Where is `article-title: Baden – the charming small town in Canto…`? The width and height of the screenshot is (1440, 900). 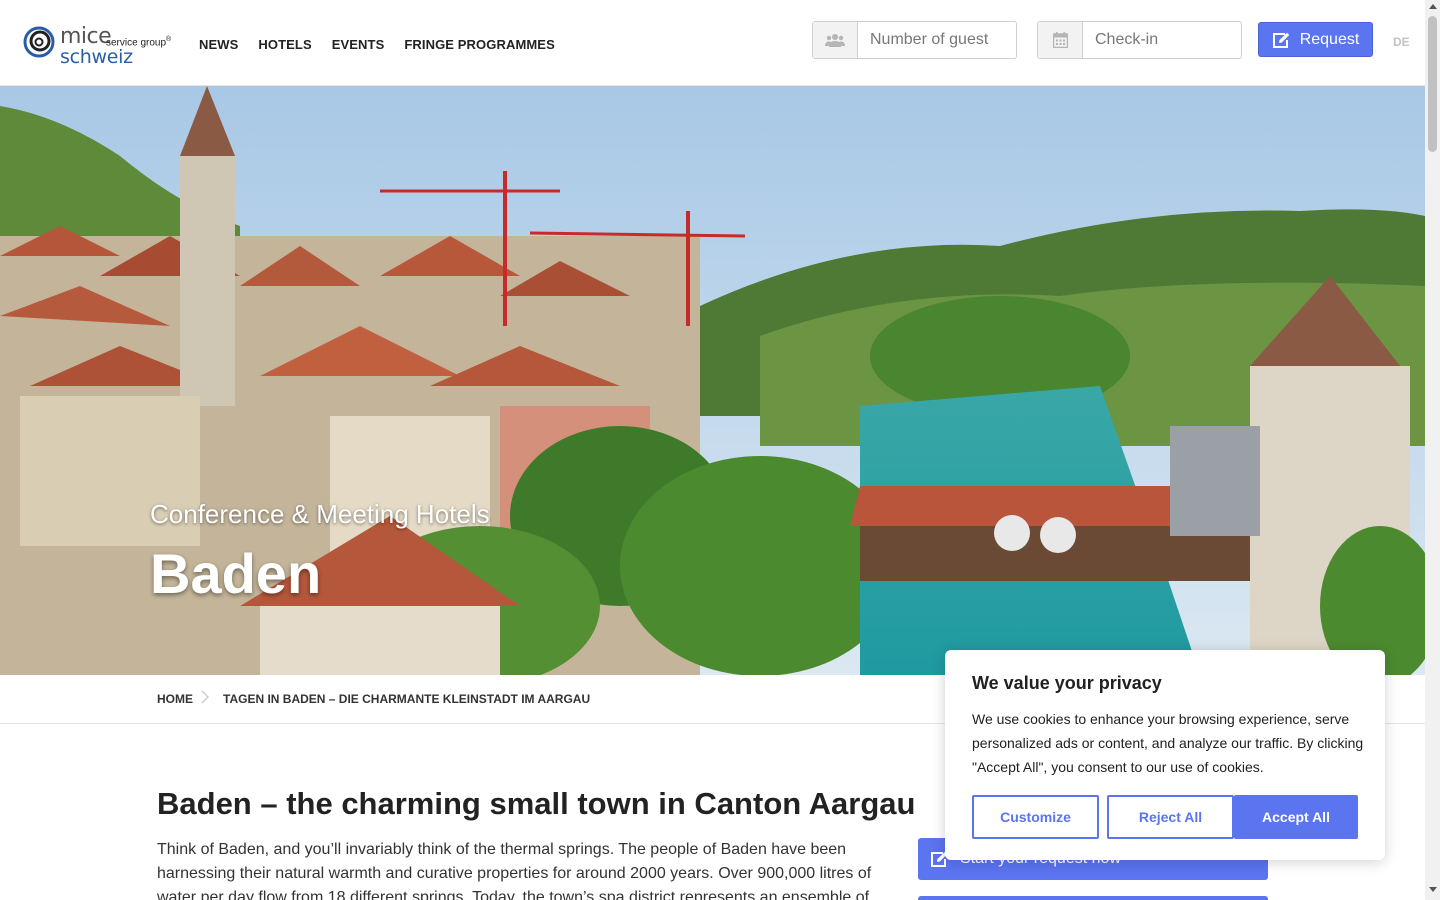
article-title: Baden – the charming small town in Canto… is located at coordinates (536, 803).